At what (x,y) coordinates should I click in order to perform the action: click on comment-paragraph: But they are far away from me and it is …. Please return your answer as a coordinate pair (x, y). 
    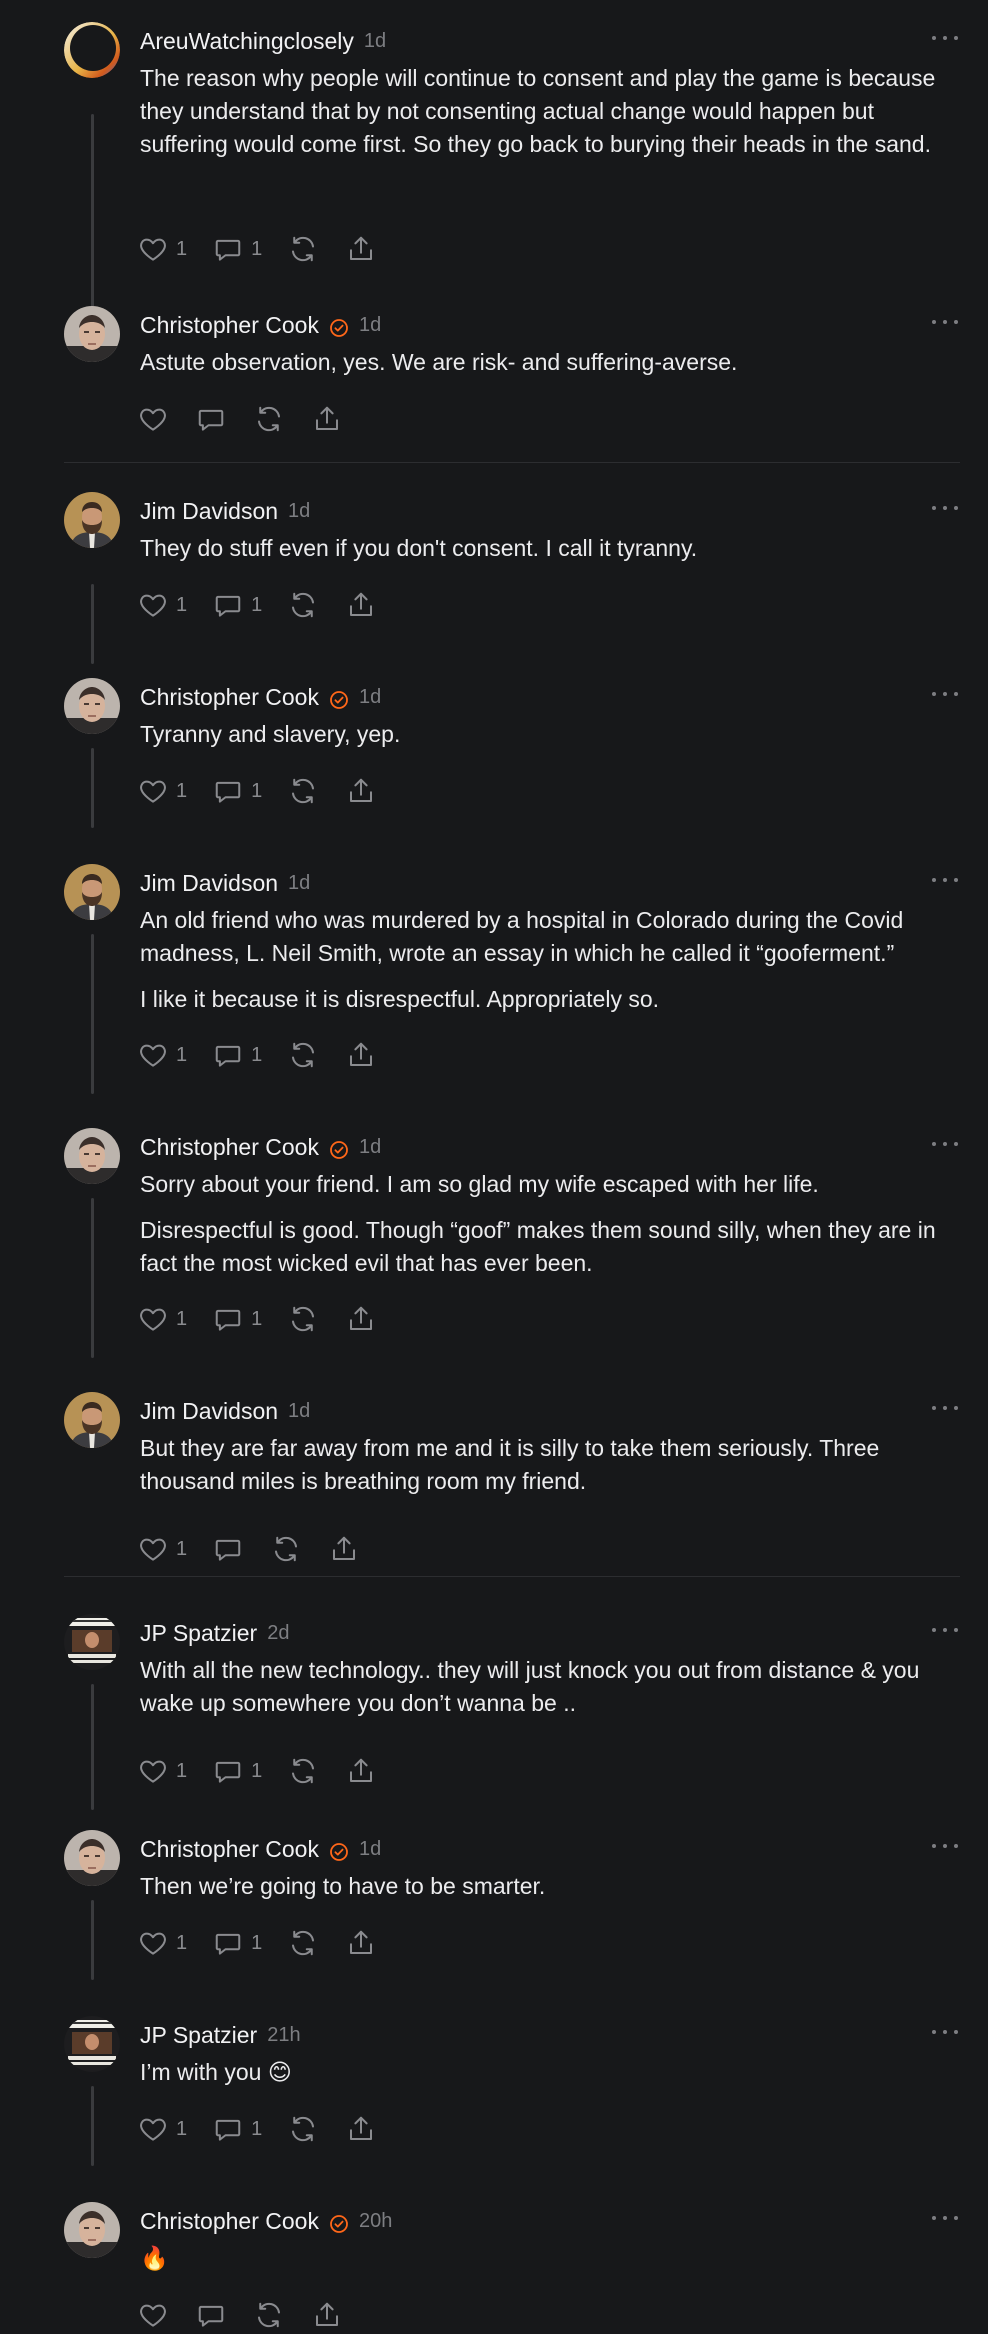
    Looking at the image, I should click on (510, 1464).